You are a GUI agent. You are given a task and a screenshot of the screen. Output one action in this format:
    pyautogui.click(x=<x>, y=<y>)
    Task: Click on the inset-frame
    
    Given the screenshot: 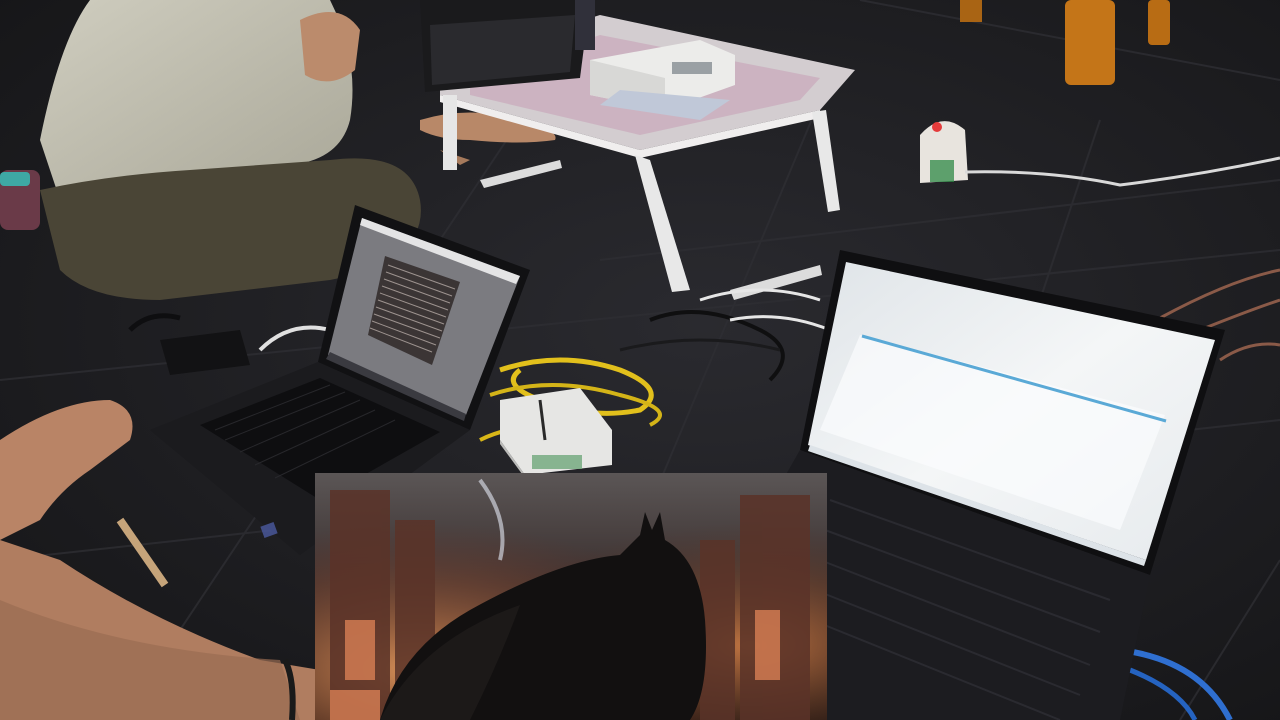 What is the action you would take?
    pyautogui.click(x=571, y=596)
    